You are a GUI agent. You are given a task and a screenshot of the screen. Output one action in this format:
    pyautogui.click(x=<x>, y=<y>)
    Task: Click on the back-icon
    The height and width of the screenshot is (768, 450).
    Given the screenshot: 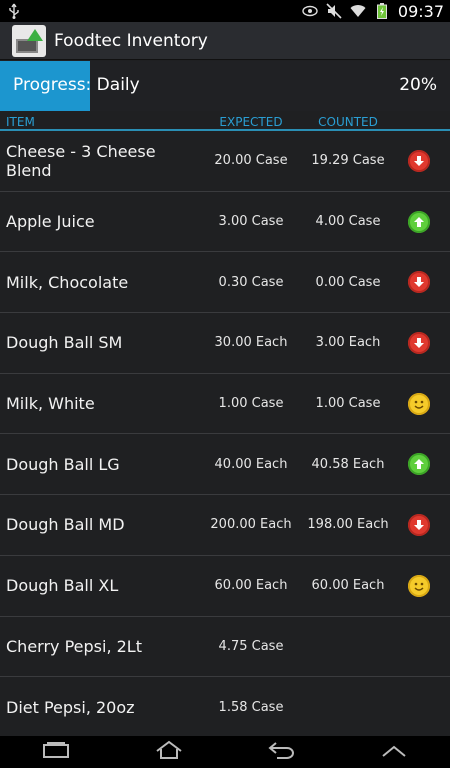 What is the action you would take?
    pyautogui.click(x=281, y=752)
    